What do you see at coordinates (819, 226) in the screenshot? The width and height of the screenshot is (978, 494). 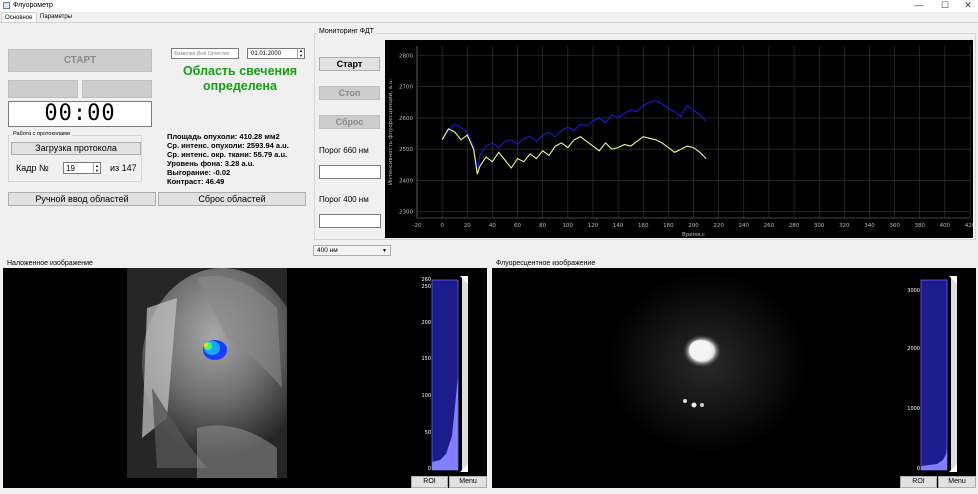 I see `chart-x-tick-label: 300` at bounding box center [819, 226].